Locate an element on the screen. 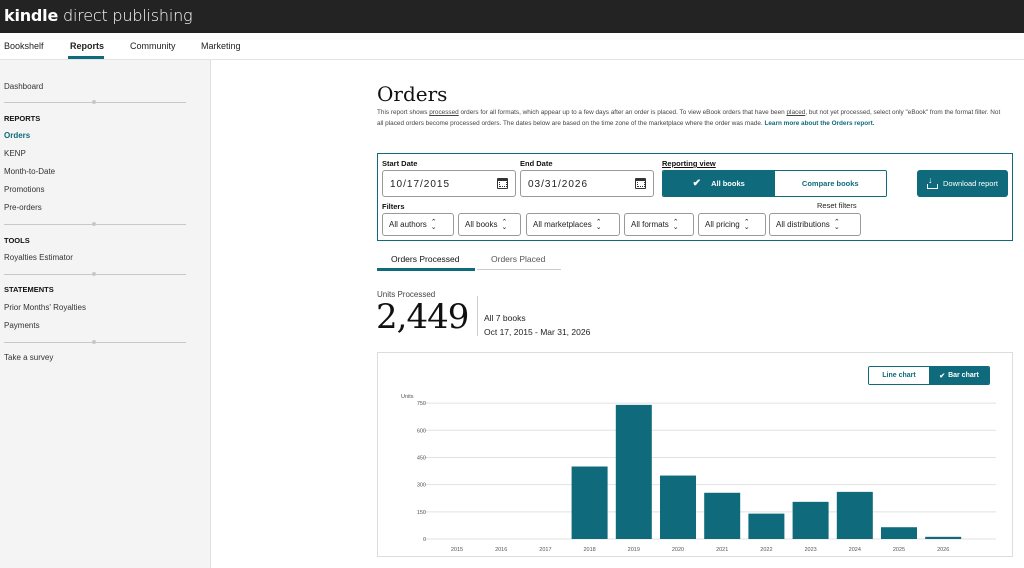 The image size is (1024, 568). bar-2022 is located at coordinates (766, 526).